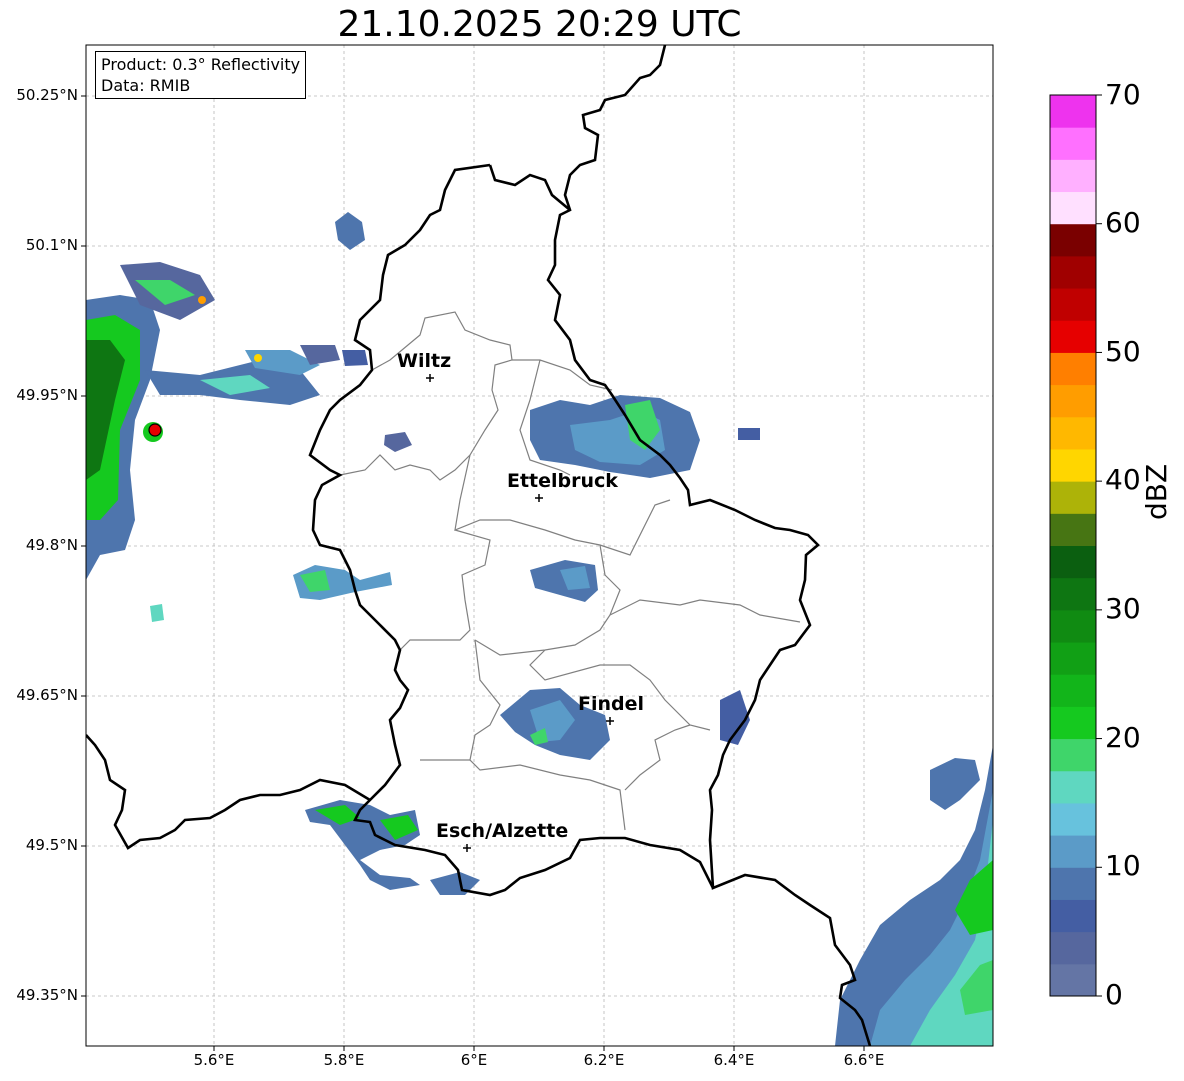  What do you see at coordinates (467, 848) in the screenshot?
I see `city-marker-esch` at bounding box center [467, 848].